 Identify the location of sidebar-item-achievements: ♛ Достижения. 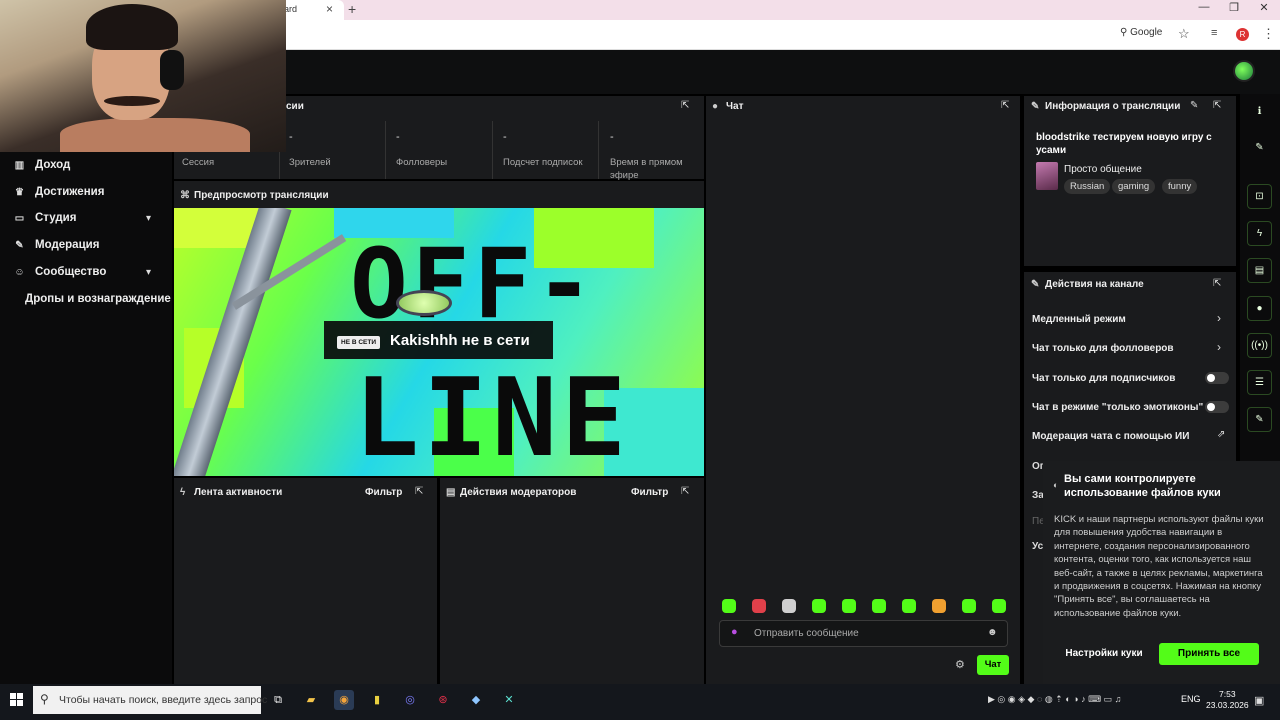
(58, 192).